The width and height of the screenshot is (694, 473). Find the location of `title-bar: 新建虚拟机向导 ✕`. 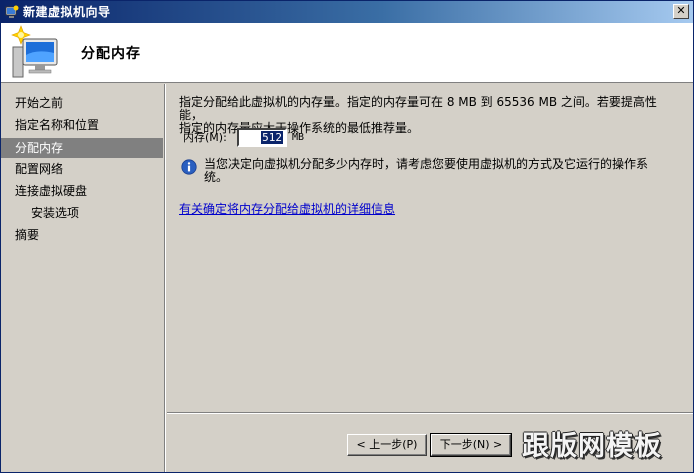

title-bar: 新建虚拟机向导 ✕ is located at coordinates (347, 12).